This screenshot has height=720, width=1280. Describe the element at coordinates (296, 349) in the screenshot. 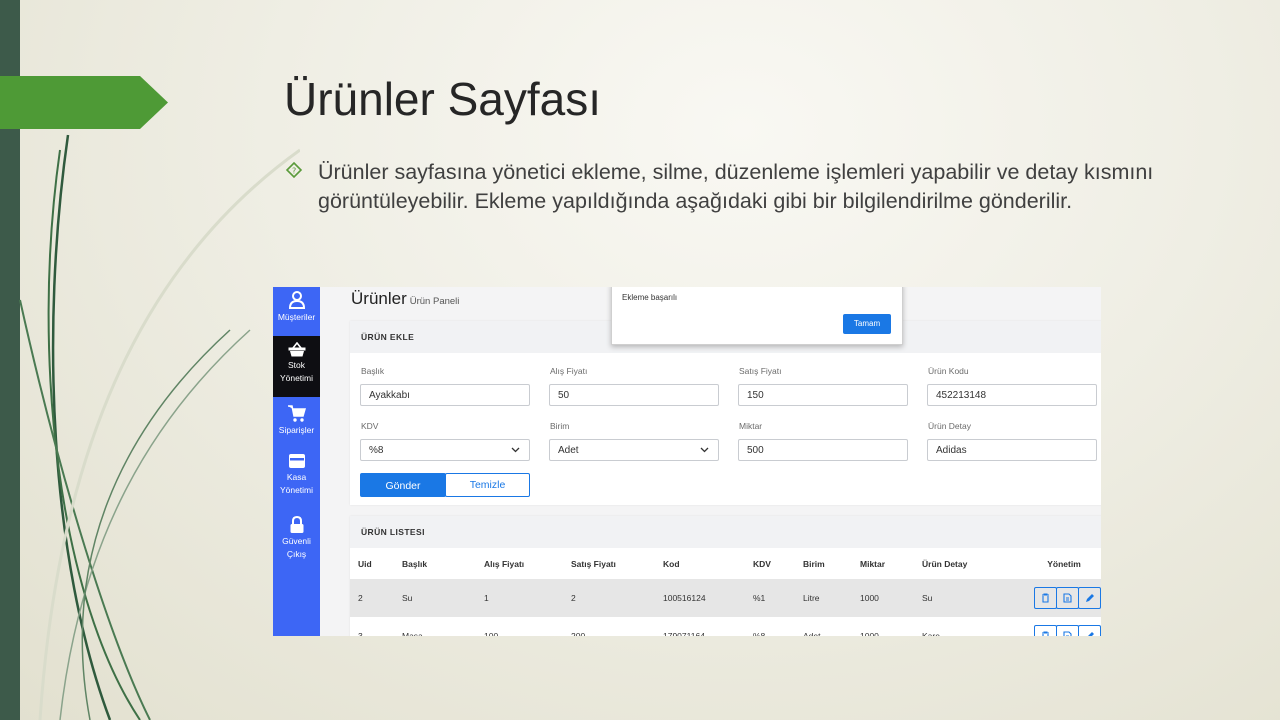

I see `basket-icon` at that location.